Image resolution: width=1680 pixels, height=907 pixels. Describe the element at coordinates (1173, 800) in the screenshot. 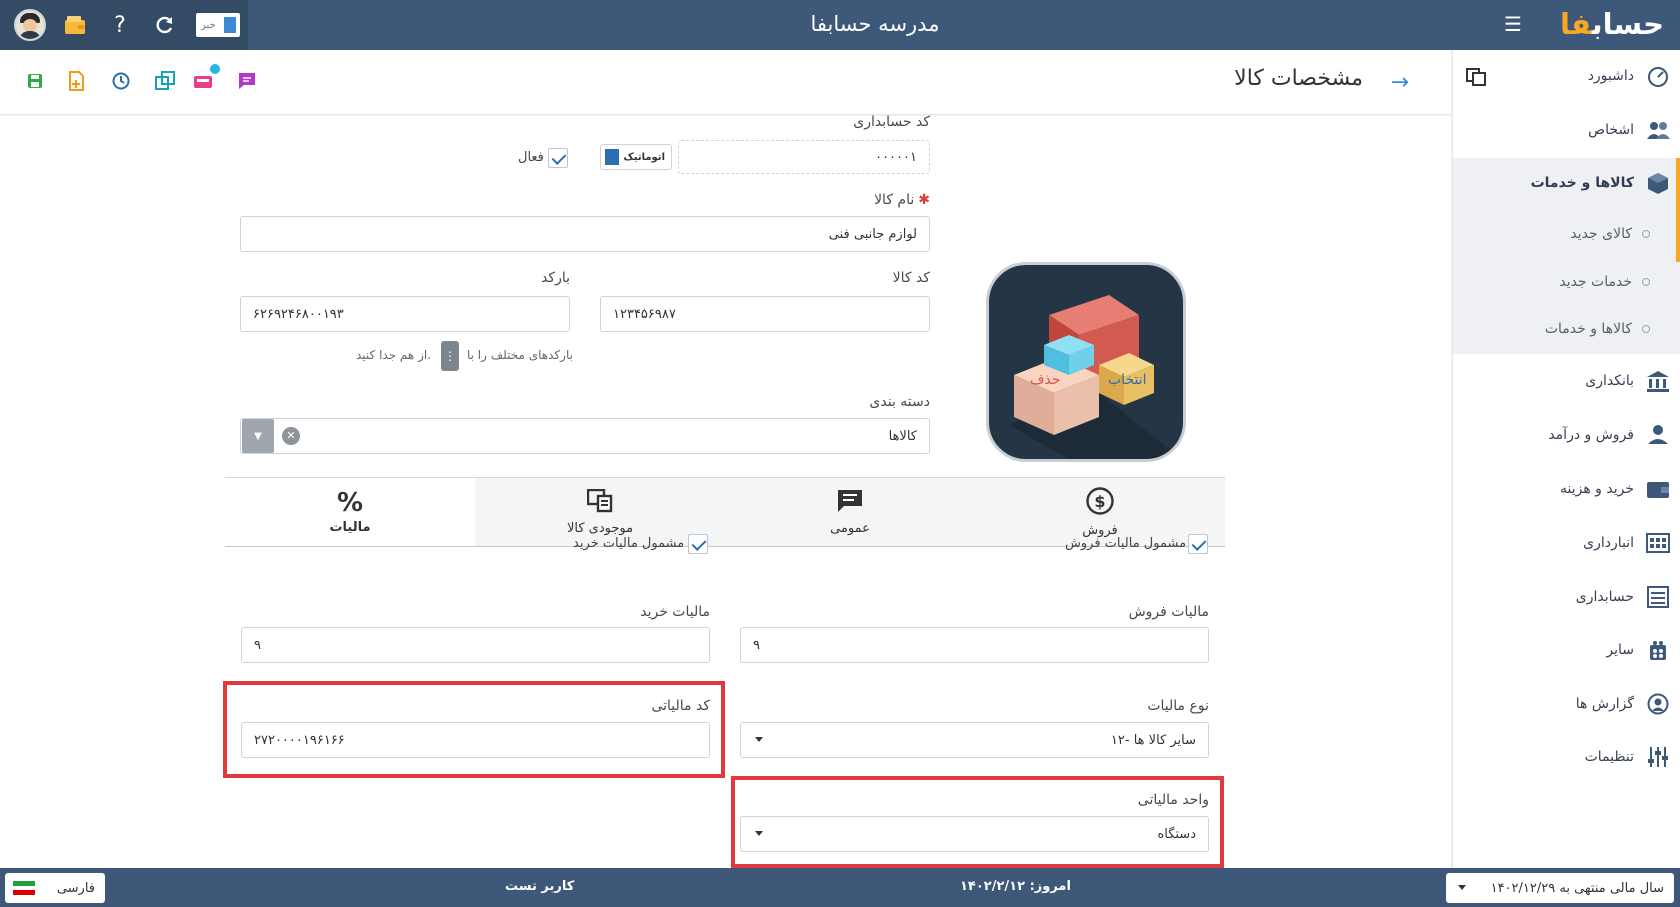

I see `tax-unit-label: واحد مالیاتی` at that location.